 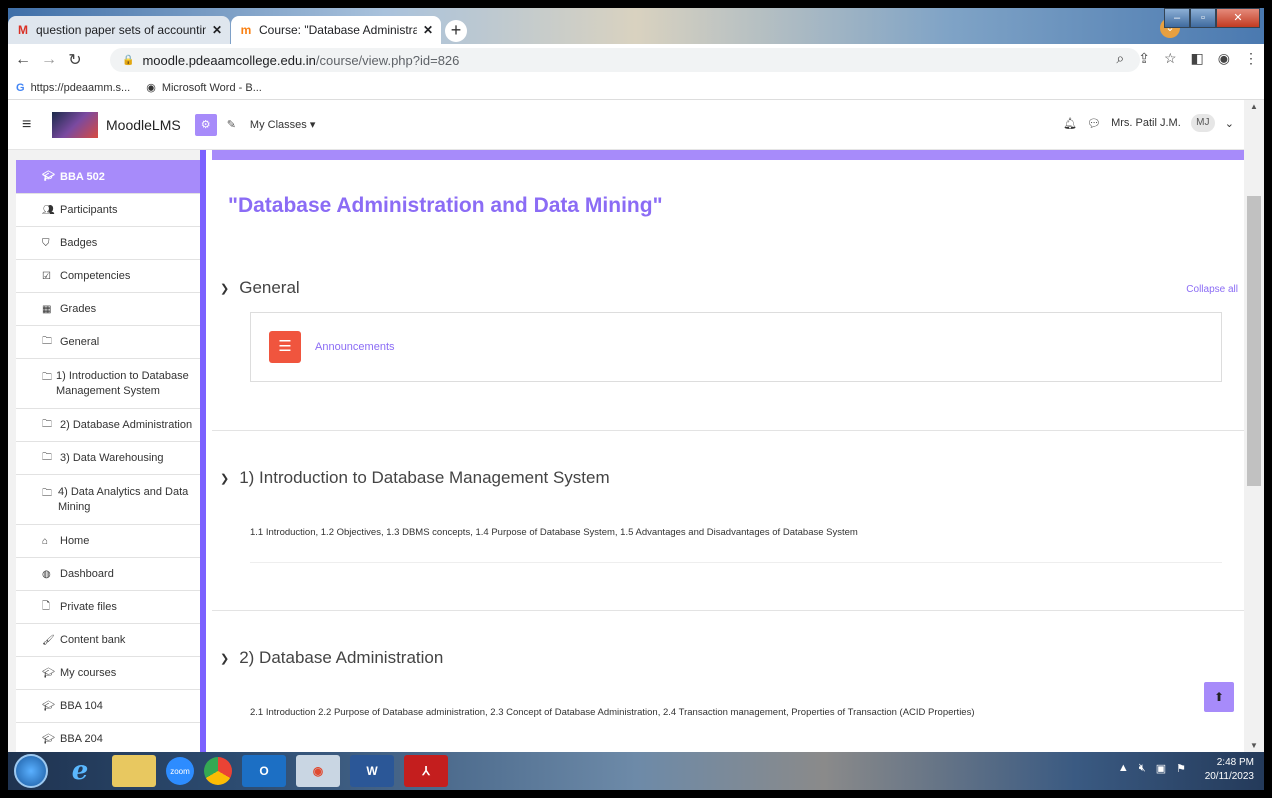 What do you see at coordinates (285, 347) in the screenshot?
I see `forum-icon: ☰` at bounding box center [285, 347].